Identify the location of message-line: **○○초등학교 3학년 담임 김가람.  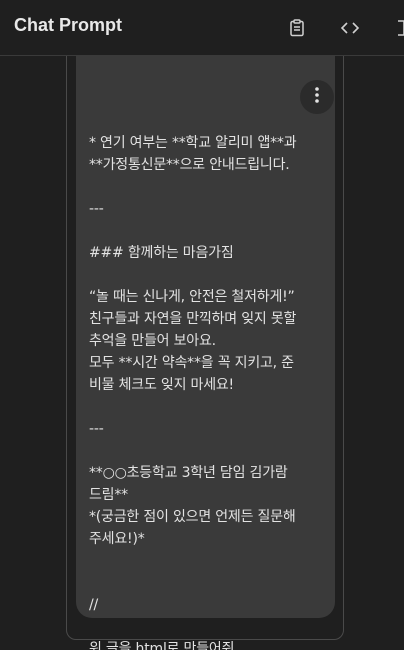
(188, 473).